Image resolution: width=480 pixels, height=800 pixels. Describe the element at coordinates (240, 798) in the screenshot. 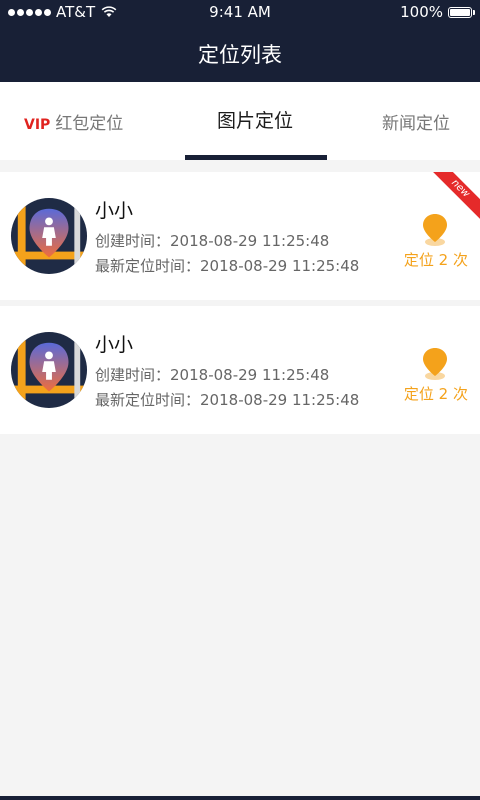

I see `bottom-edge` at that location.